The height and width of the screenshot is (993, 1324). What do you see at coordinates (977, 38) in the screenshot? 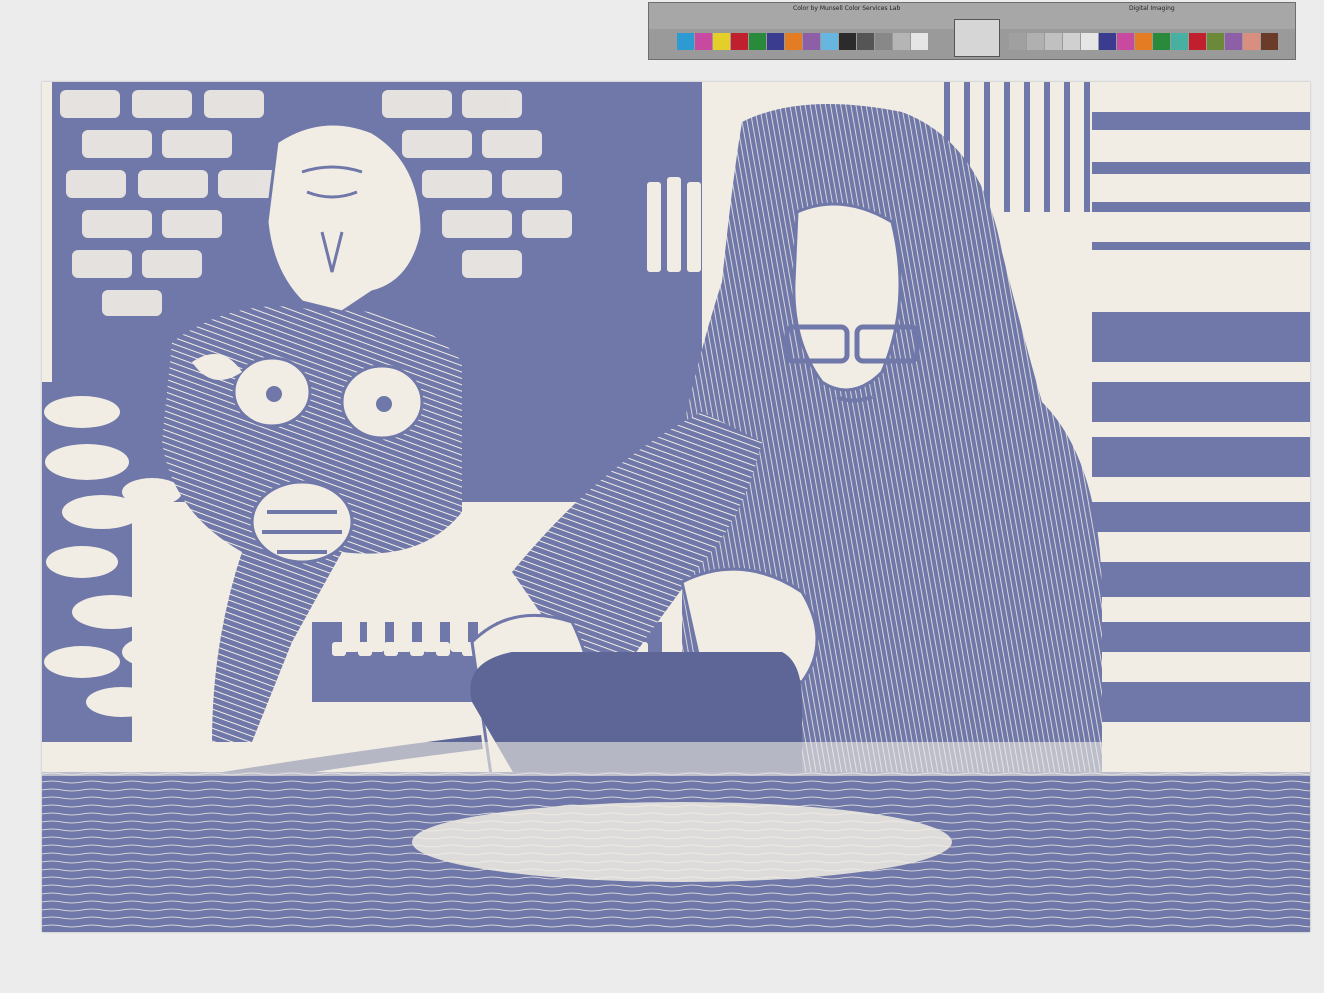
I see `target-registration-block` at bounding box center [977, 38].